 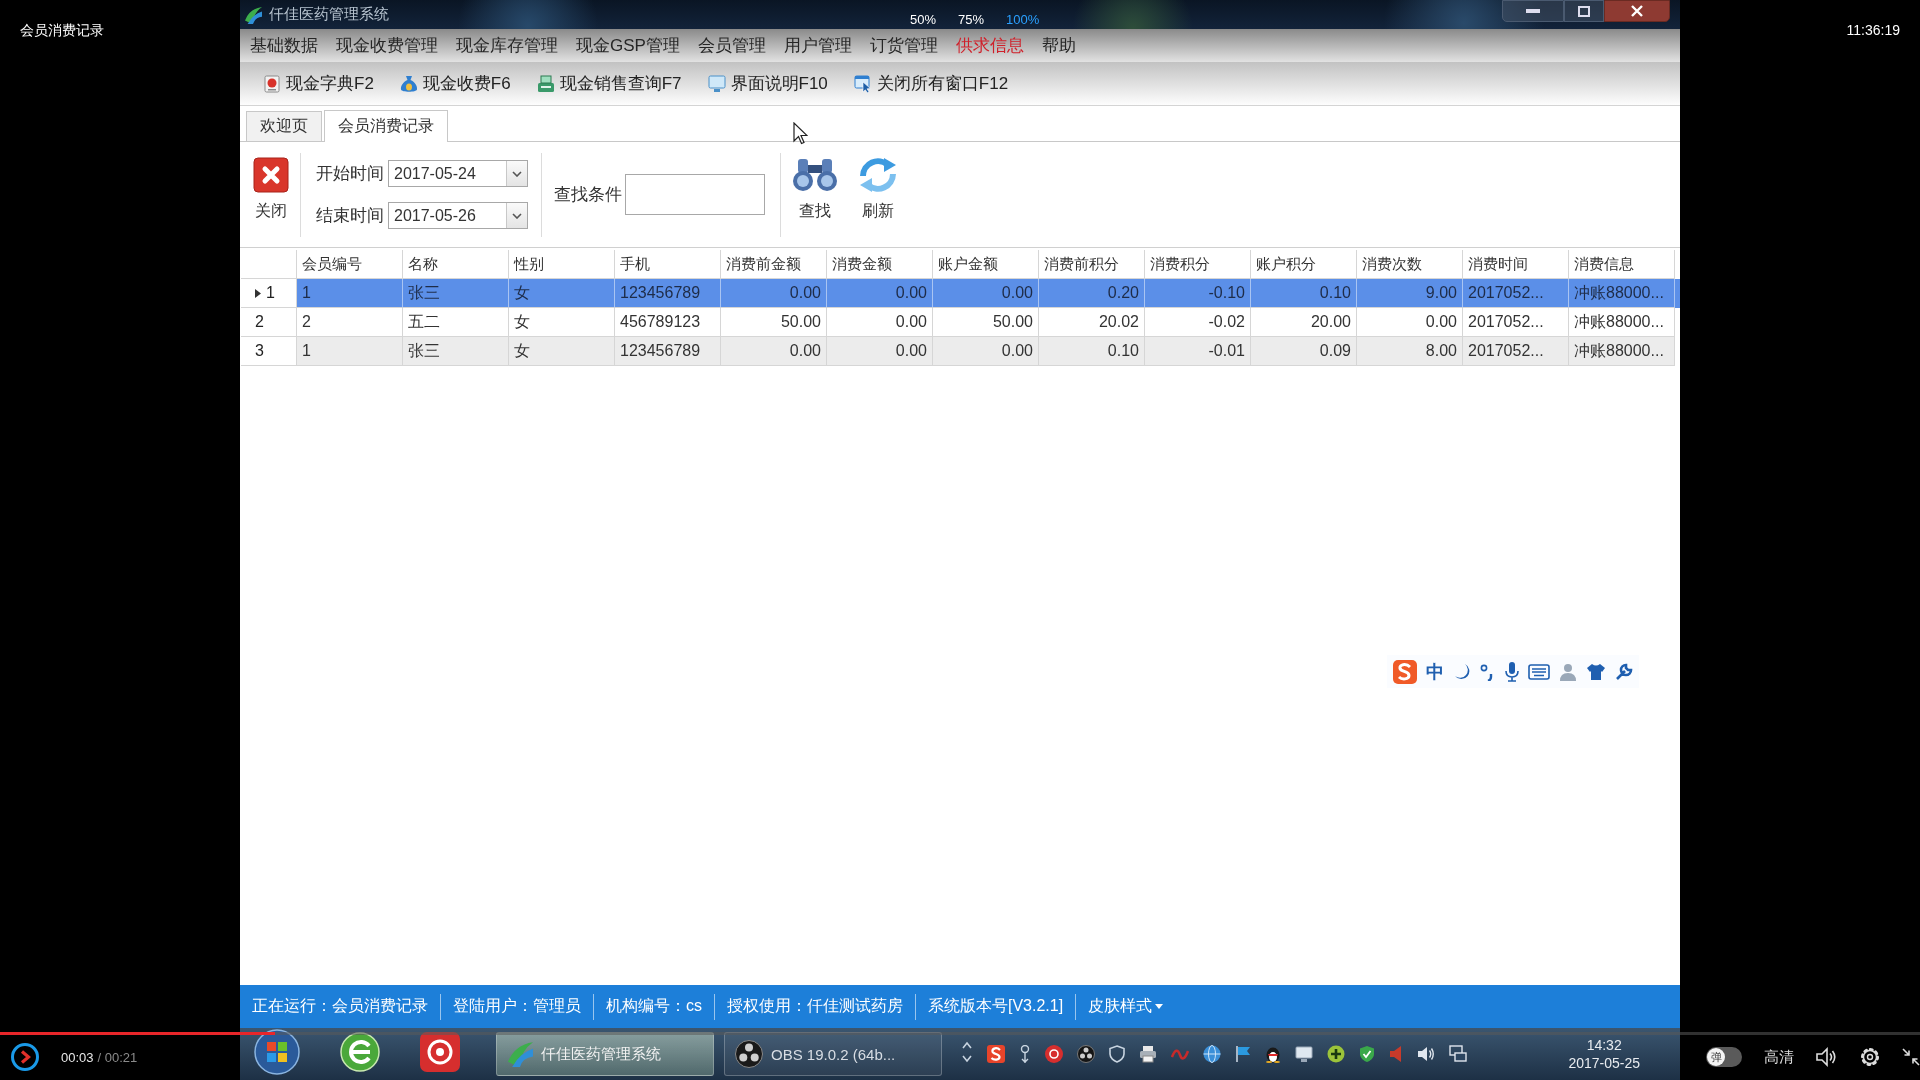 What do you see at coordinates (1622, 264) in the screenshot?
I see `column-header: 消费信息` at bounding box center [1622, 264].